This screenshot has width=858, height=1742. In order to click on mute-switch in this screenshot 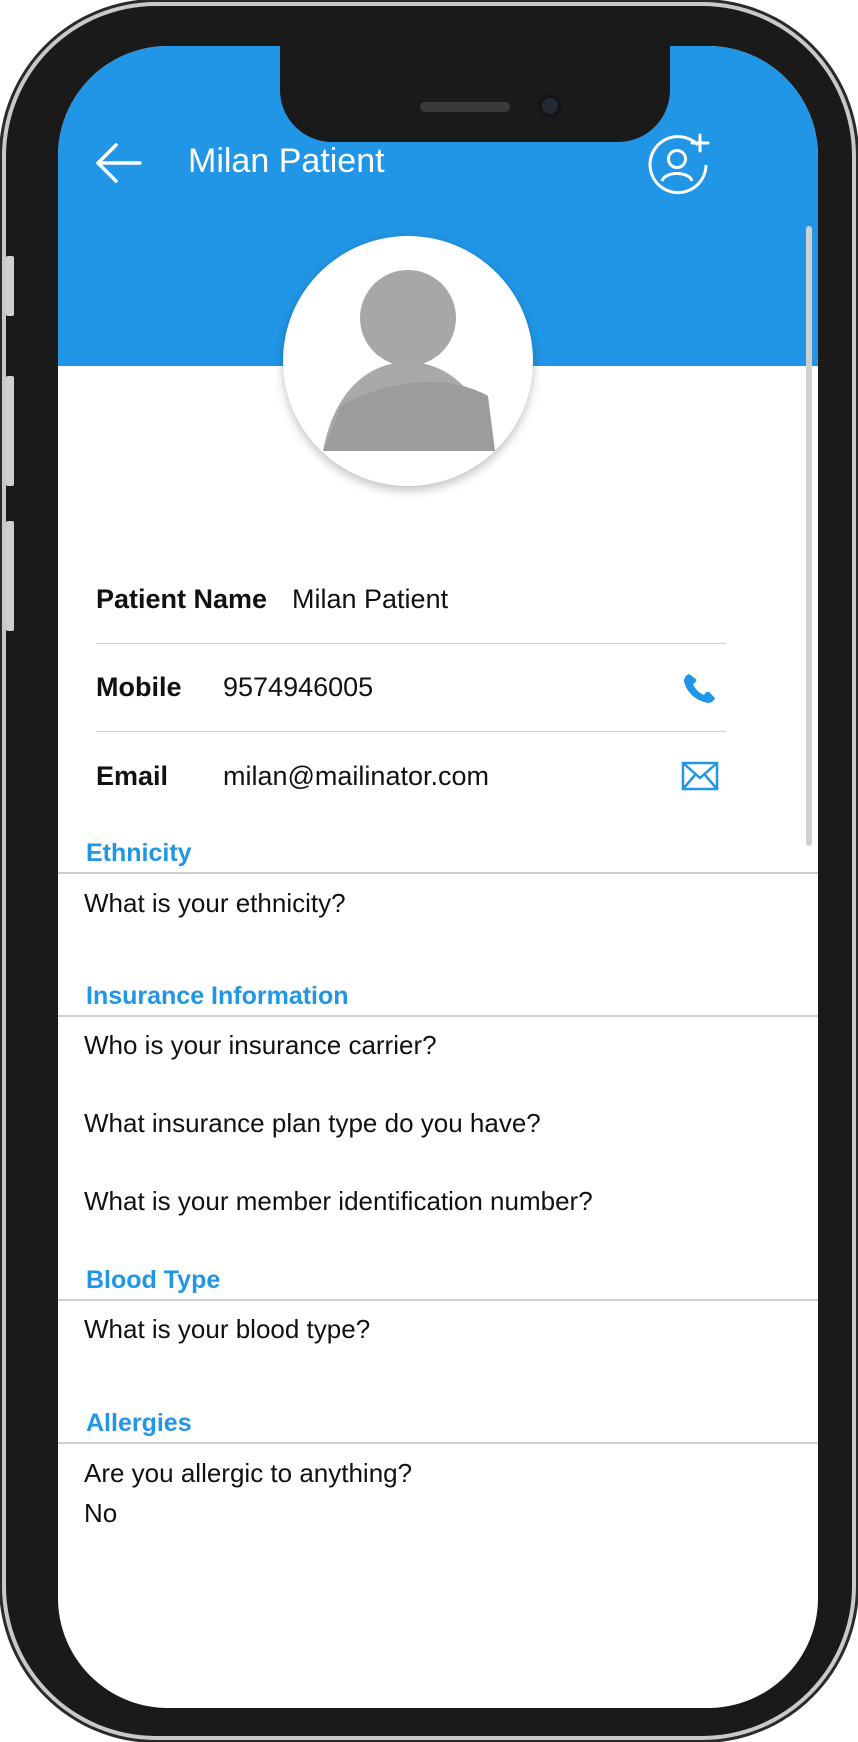, I will do `click(10, 286)`.